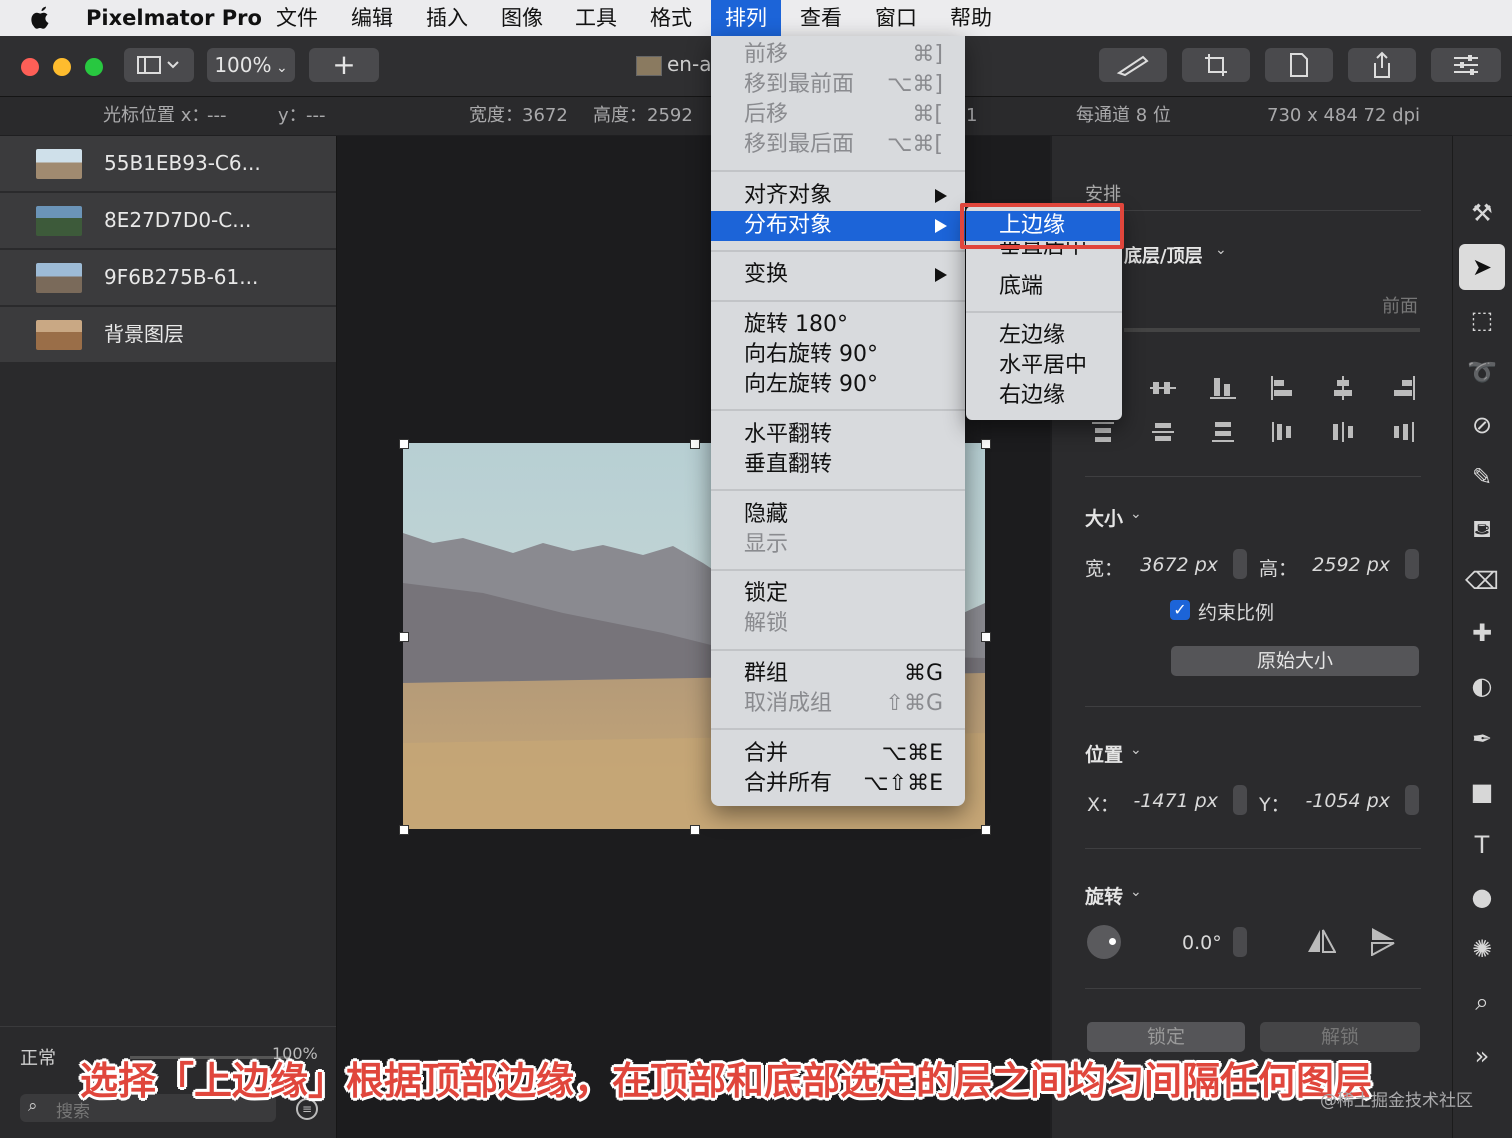  Describe the element at coordinates (1482, 686) in the screenshot. I see `effects-tool-icon: ◐` at that location.